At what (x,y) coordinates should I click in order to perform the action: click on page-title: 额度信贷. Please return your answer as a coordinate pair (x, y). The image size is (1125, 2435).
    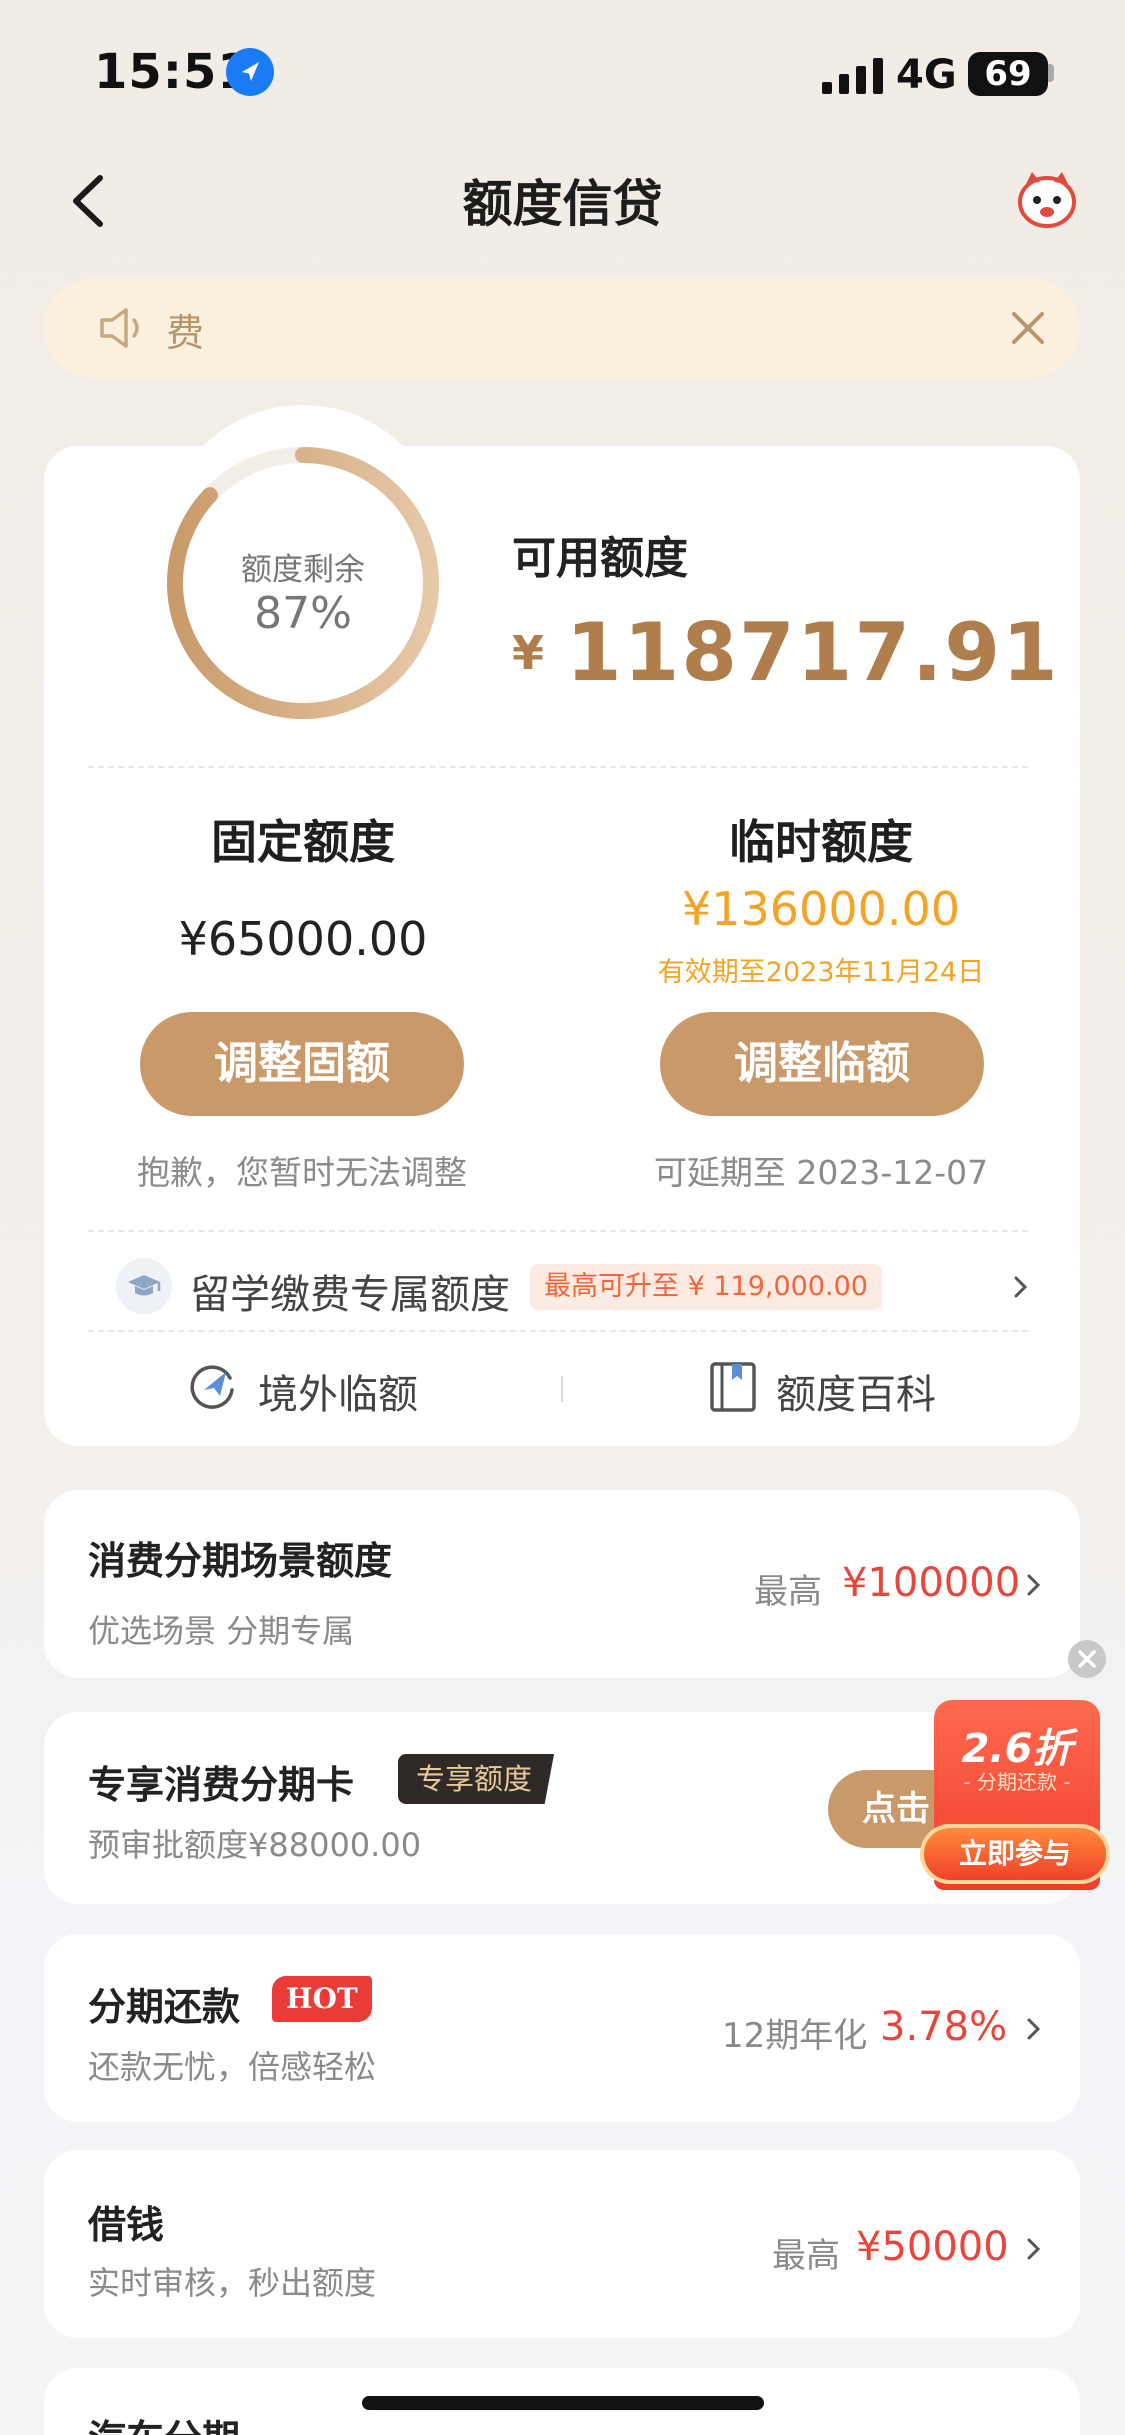
    Looking at the image, I should click on (562, 204).